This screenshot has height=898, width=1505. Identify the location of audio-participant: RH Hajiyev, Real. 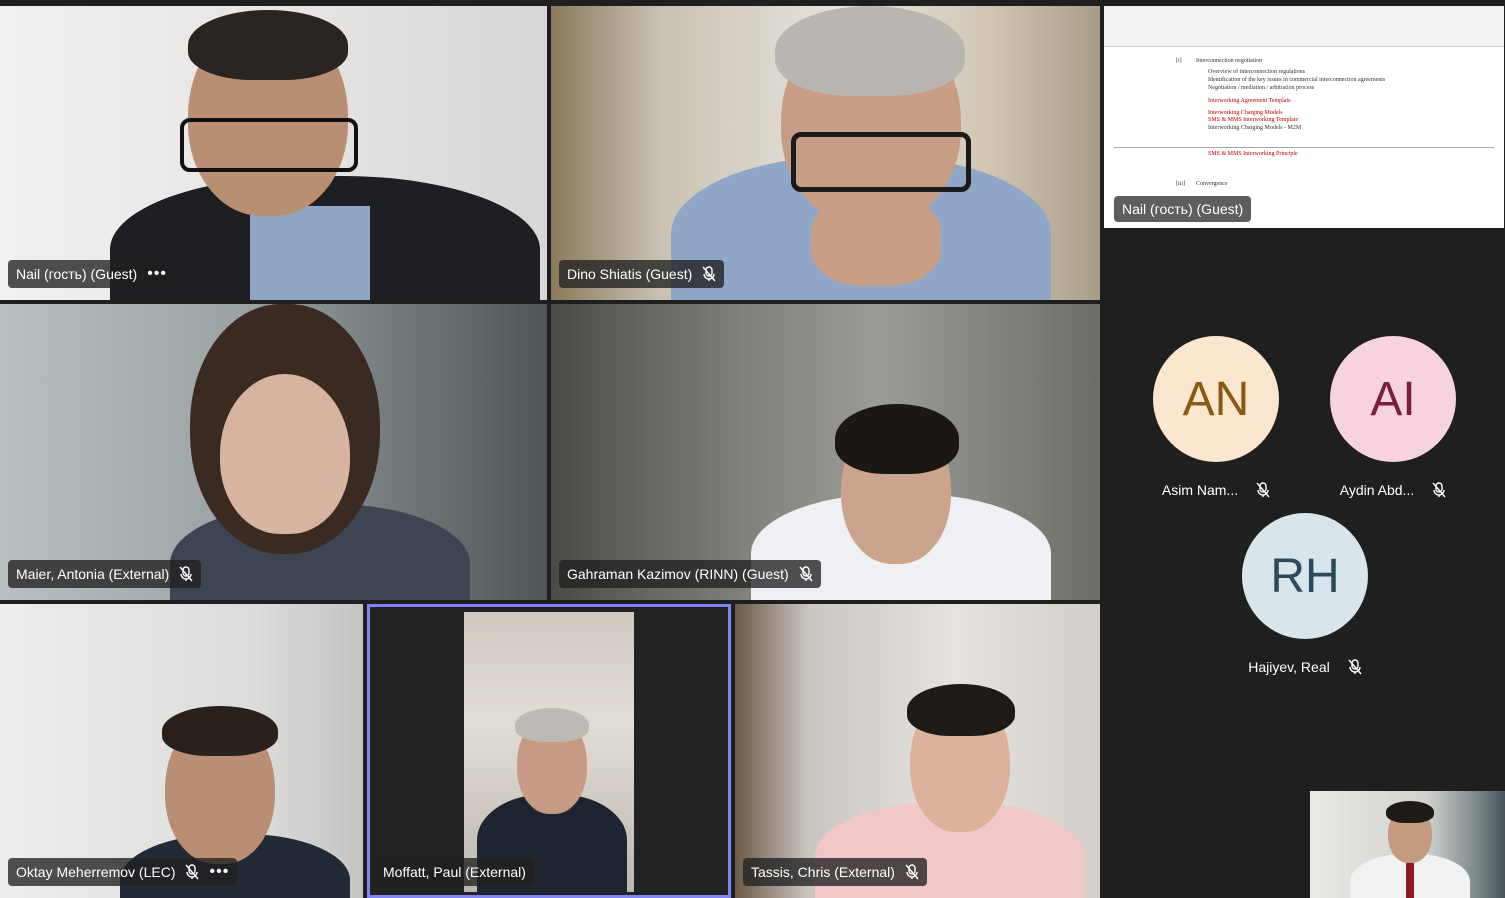
(1305, 594).